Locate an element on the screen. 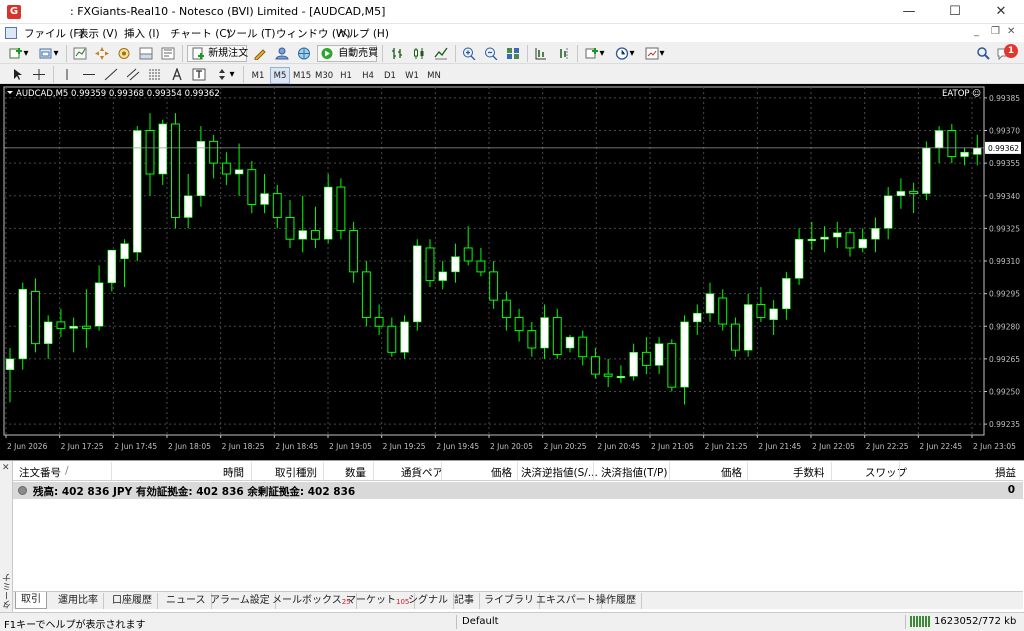  vps-button is located at coordinates (304, 53).